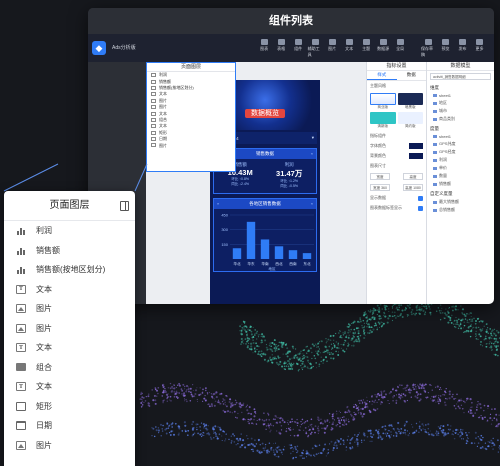  Describe the element at coordinates (69, 407) in the screenshot. I see `layer-item: 矩形` at that location.